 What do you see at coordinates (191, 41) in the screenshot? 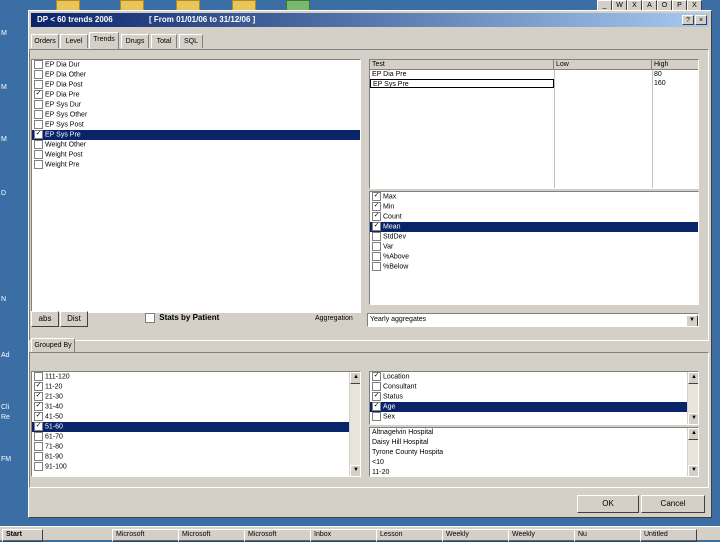
I see `tab-sql: SQL` at bounding box center [191, 41].